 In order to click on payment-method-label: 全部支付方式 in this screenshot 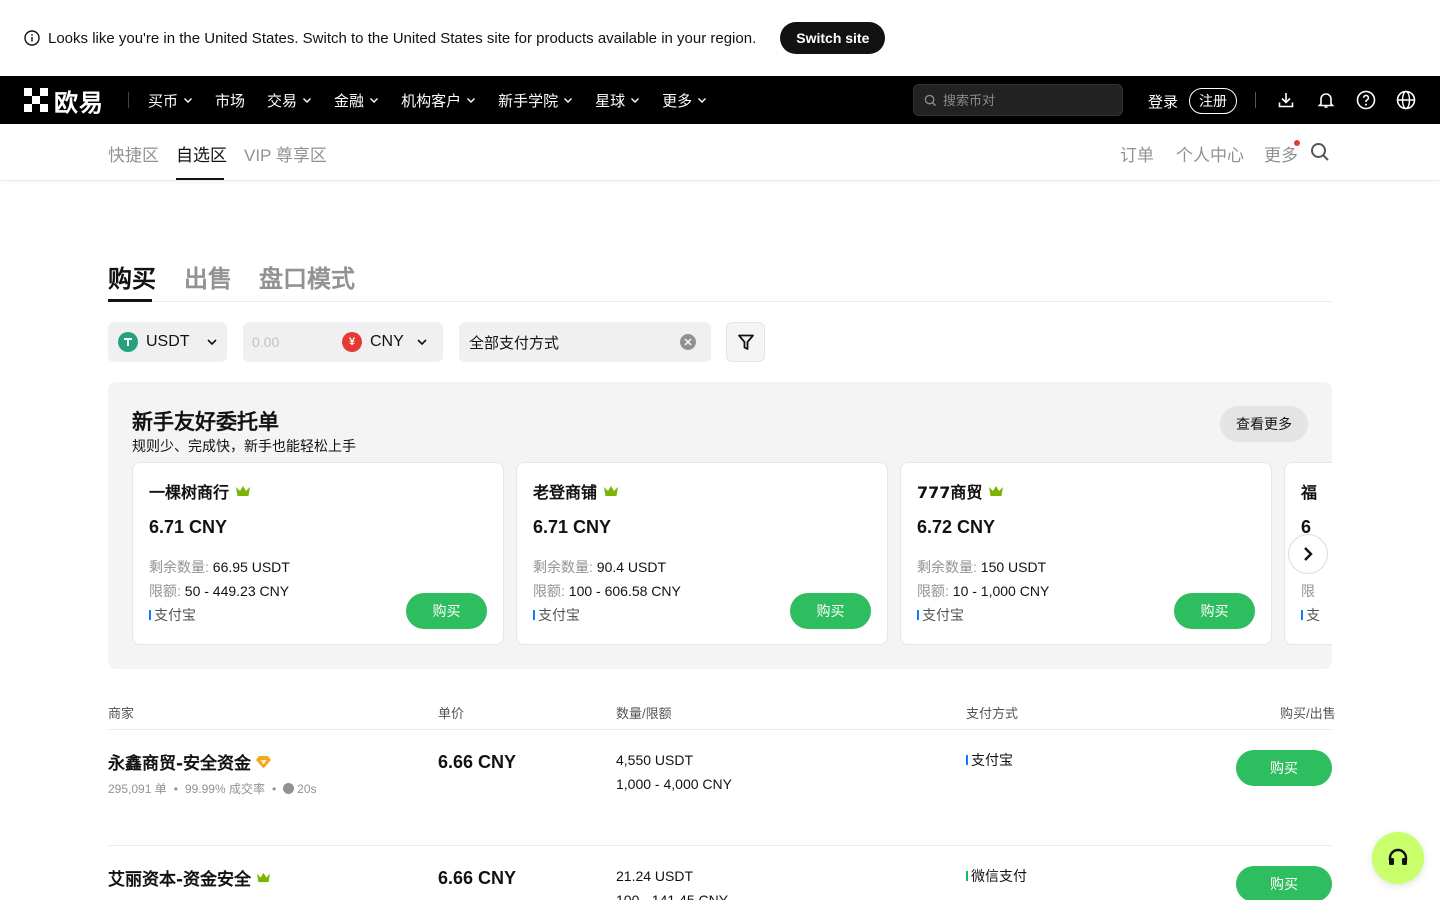, I will do `click(514, 343)`.